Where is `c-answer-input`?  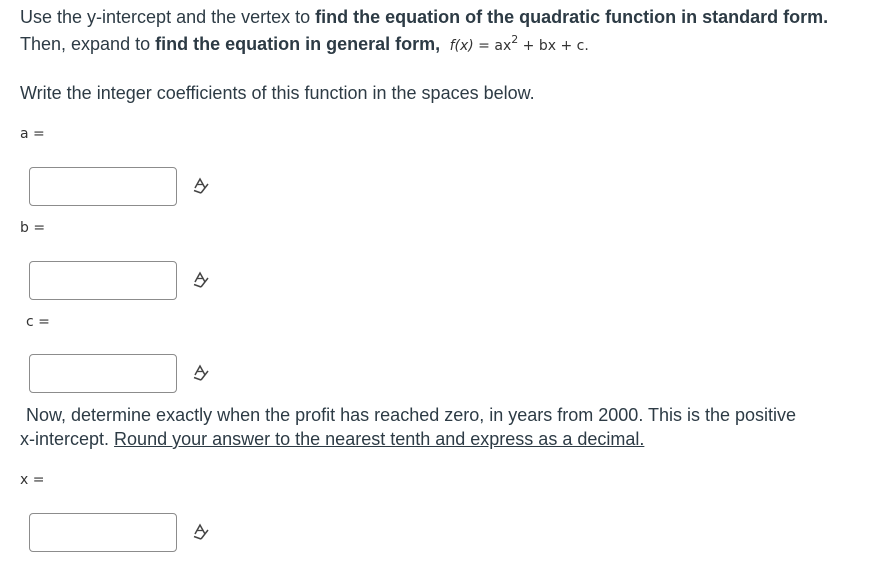
c-answer-input is located at coordinates (103, 373).